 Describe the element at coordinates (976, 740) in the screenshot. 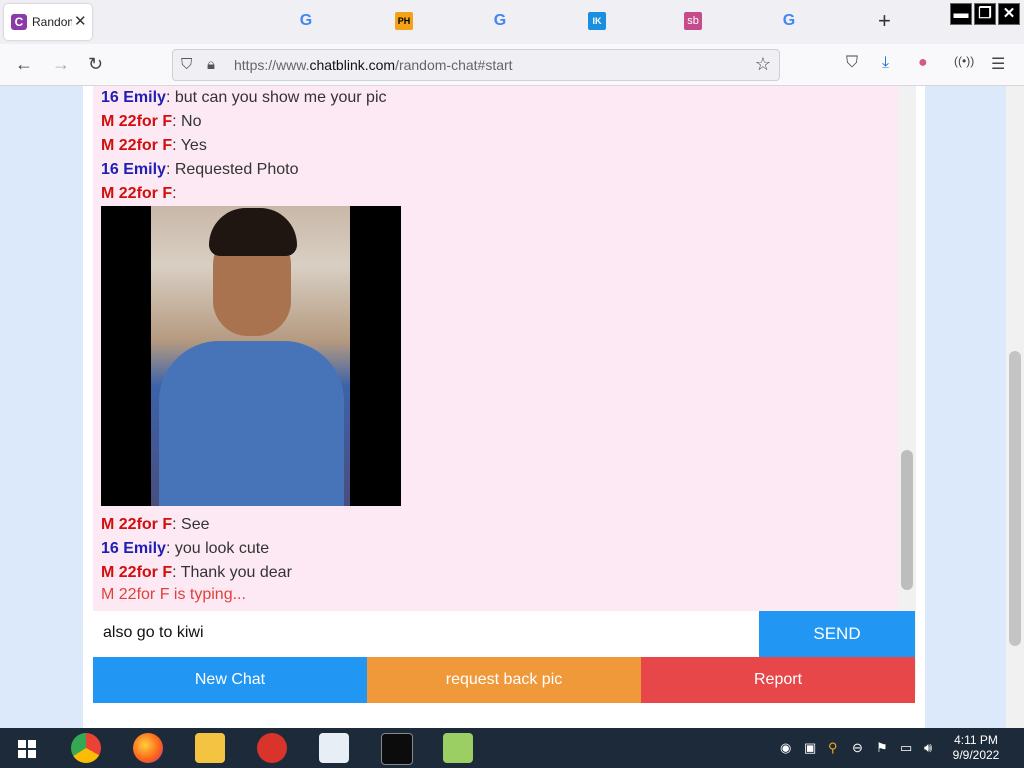

I see `clock-time: 4:11 PM` at that location.